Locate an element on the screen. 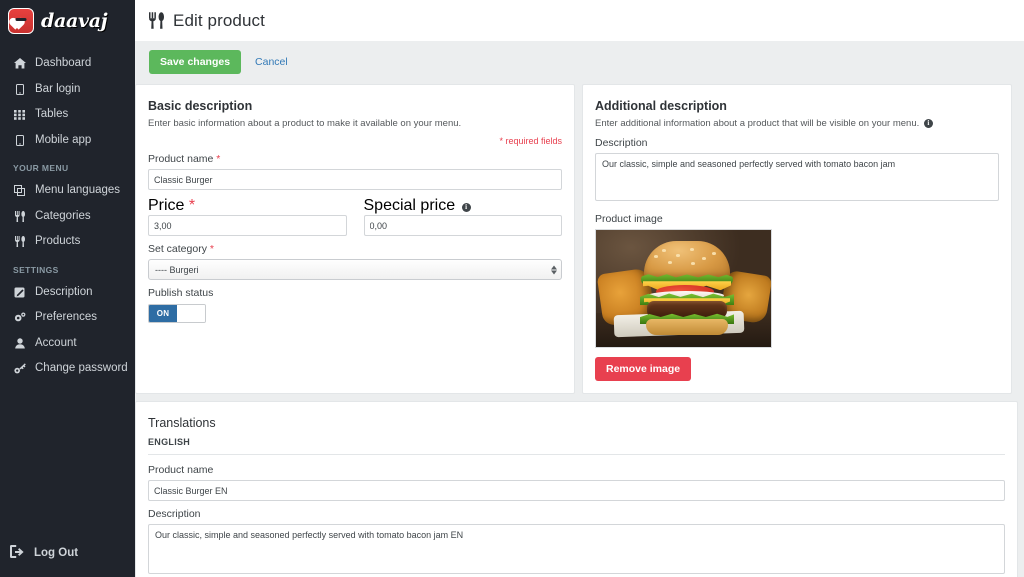  translations-heading: Translations is located at coordinates (182, 423).